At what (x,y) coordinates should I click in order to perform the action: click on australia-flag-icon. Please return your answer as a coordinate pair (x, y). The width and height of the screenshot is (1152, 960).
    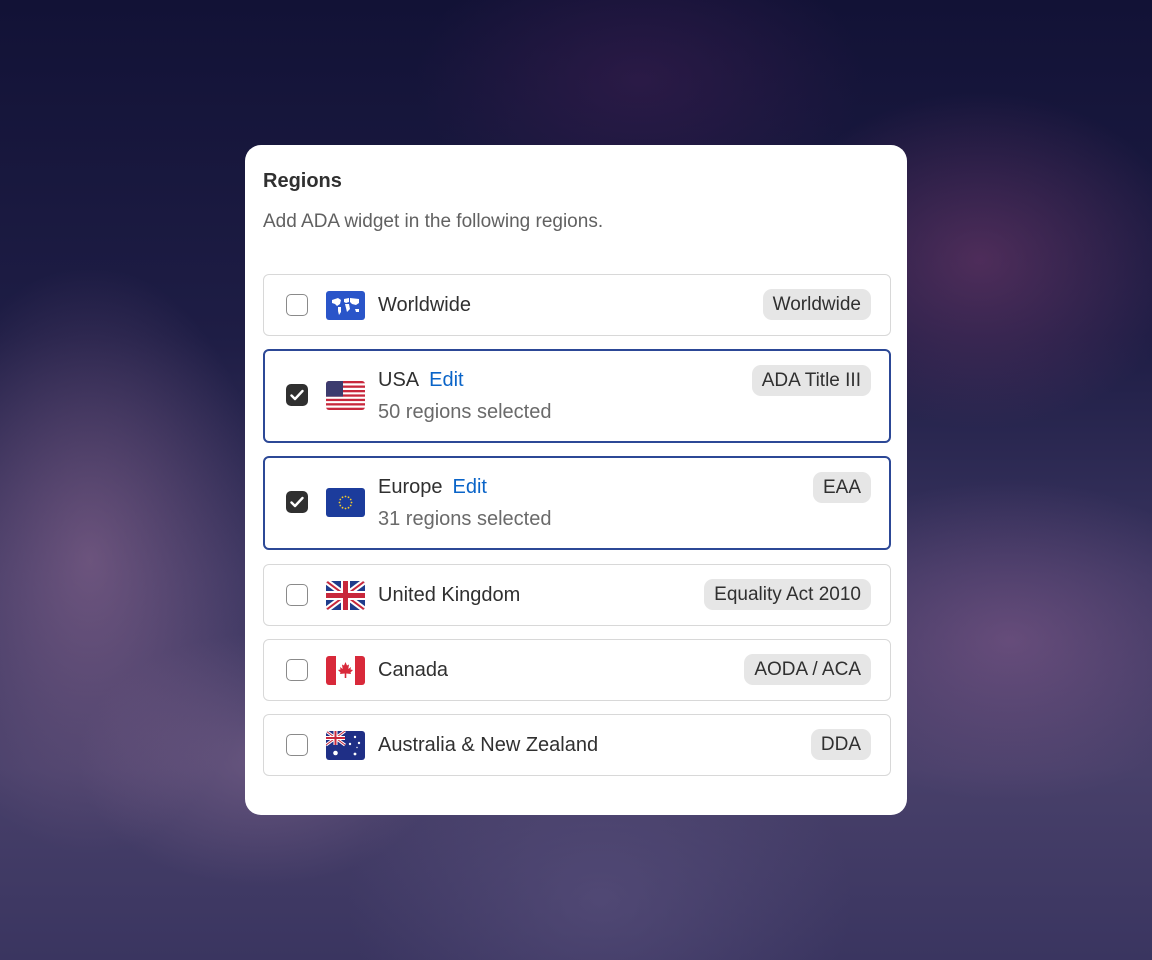
    Looking at the image, I should click on (345, 745).